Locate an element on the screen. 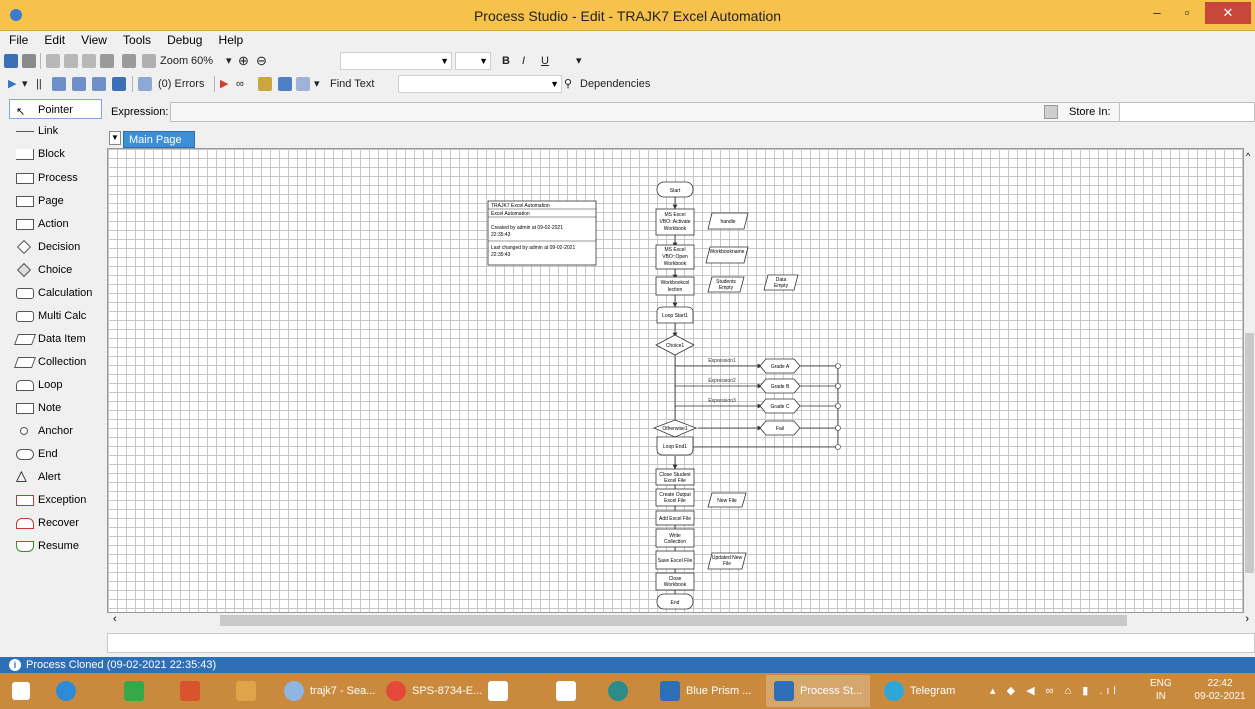  close-button: ✕ is located at coordinates (1228, 13).